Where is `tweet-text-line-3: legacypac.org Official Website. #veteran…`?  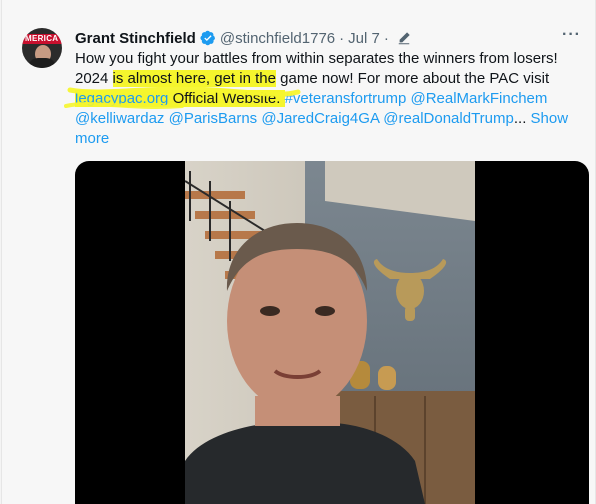
tweet-text-line-3: legacypac.org Official Website. #veteran… is located at coordinates (325, 99).